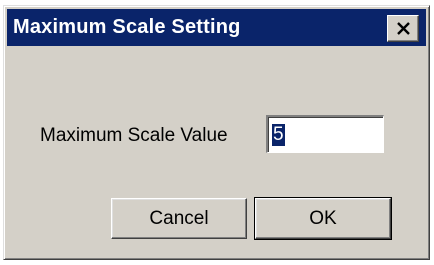 This screenshot has height=265, width=434. Describe the element at coordinates (179, 218) in the screenshot. I see `cancel-button: Cancel` at that location.